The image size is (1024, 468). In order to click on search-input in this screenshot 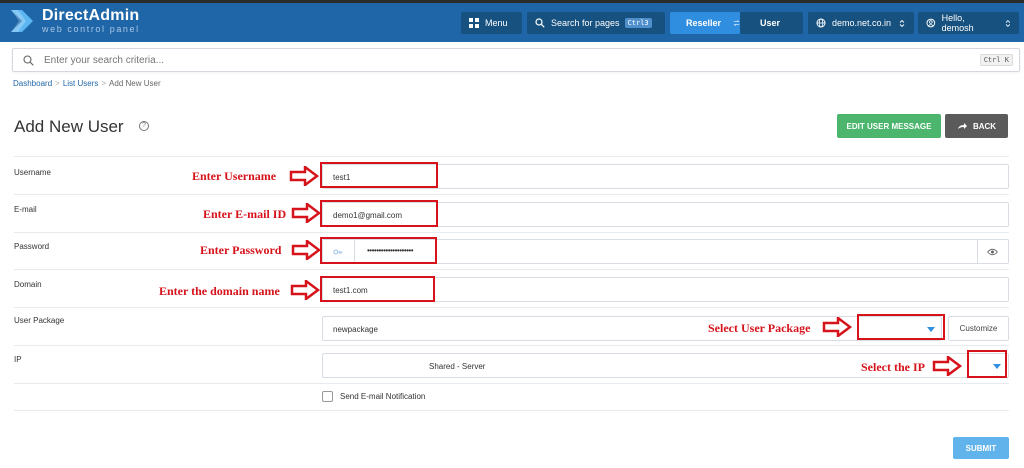, I will do `click(512, 60)`.